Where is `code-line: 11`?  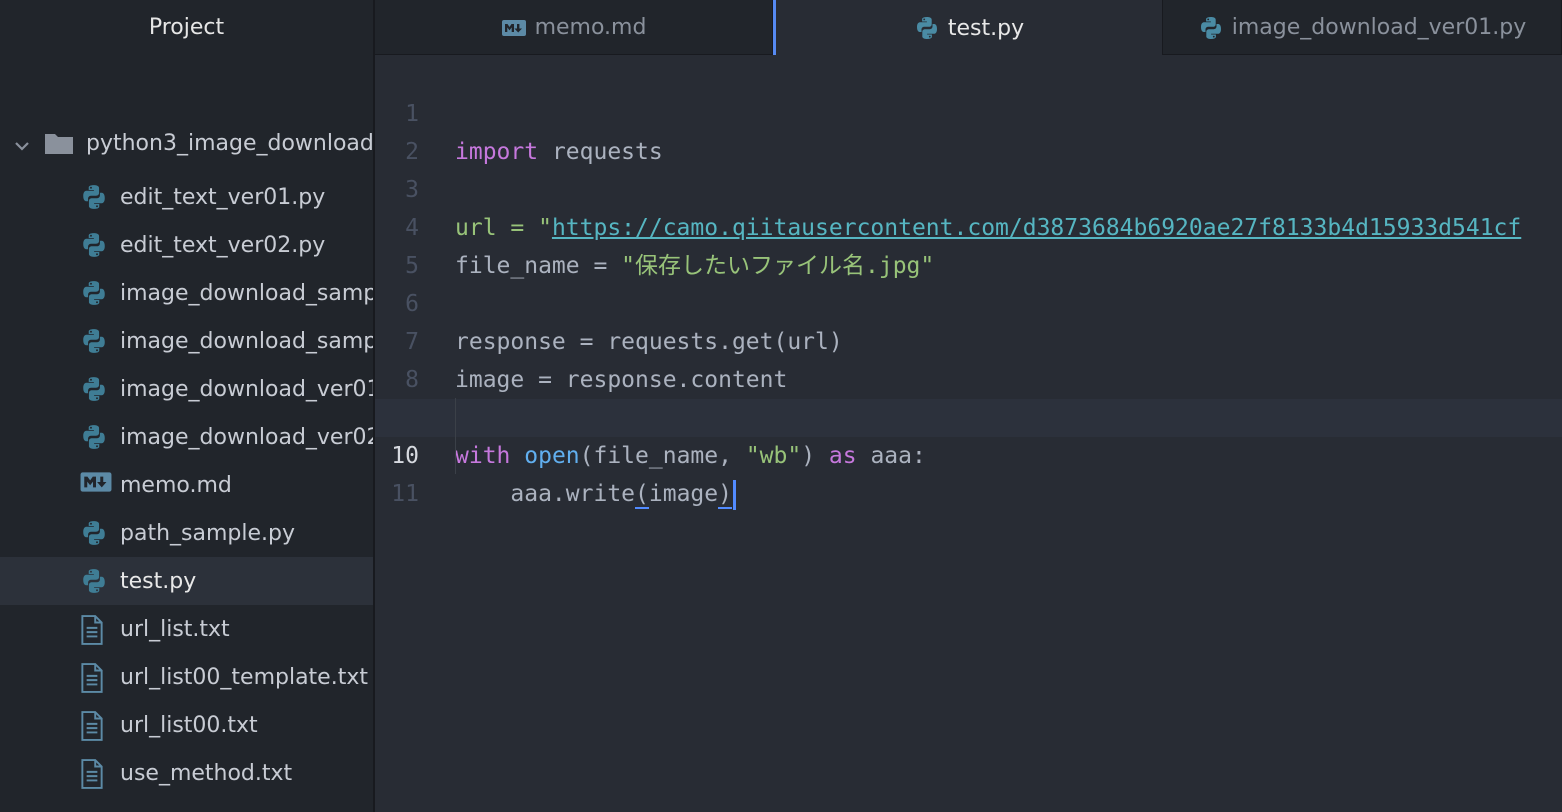 code-line: 11 is located at coordinates (968, 472).